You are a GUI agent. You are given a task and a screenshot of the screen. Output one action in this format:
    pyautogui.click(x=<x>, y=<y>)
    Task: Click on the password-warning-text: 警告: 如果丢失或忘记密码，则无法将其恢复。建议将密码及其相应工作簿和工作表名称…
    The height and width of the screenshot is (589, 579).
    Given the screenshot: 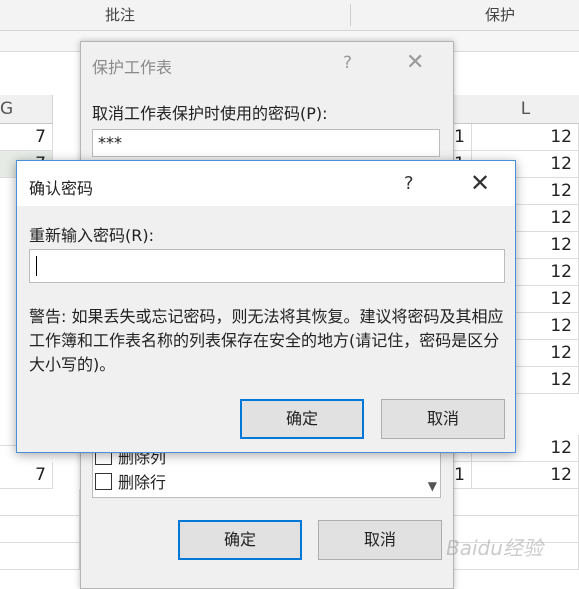 What is the action you would take?
    pyautogui.click(x=266, y=340)
    